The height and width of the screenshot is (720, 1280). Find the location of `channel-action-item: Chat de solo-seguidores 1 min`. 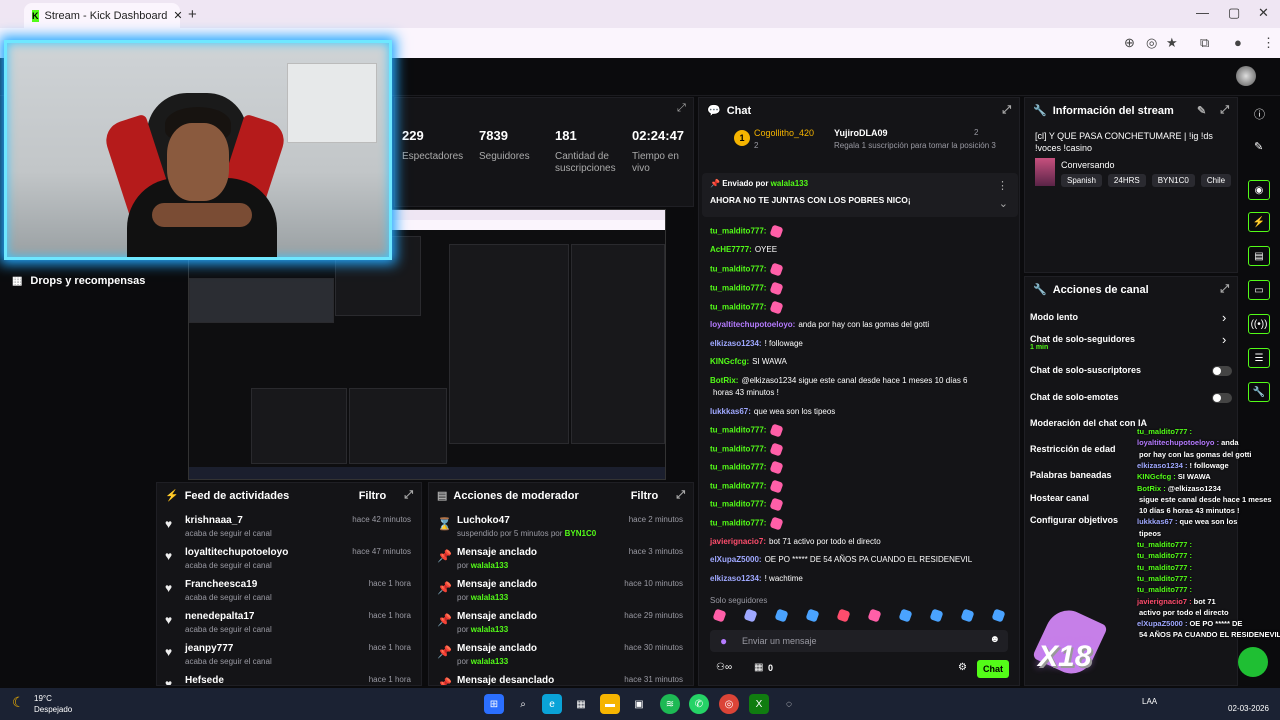

channel-action-item: Chat de solo-seguidores 1 min is located at coordinates (1082, 342).